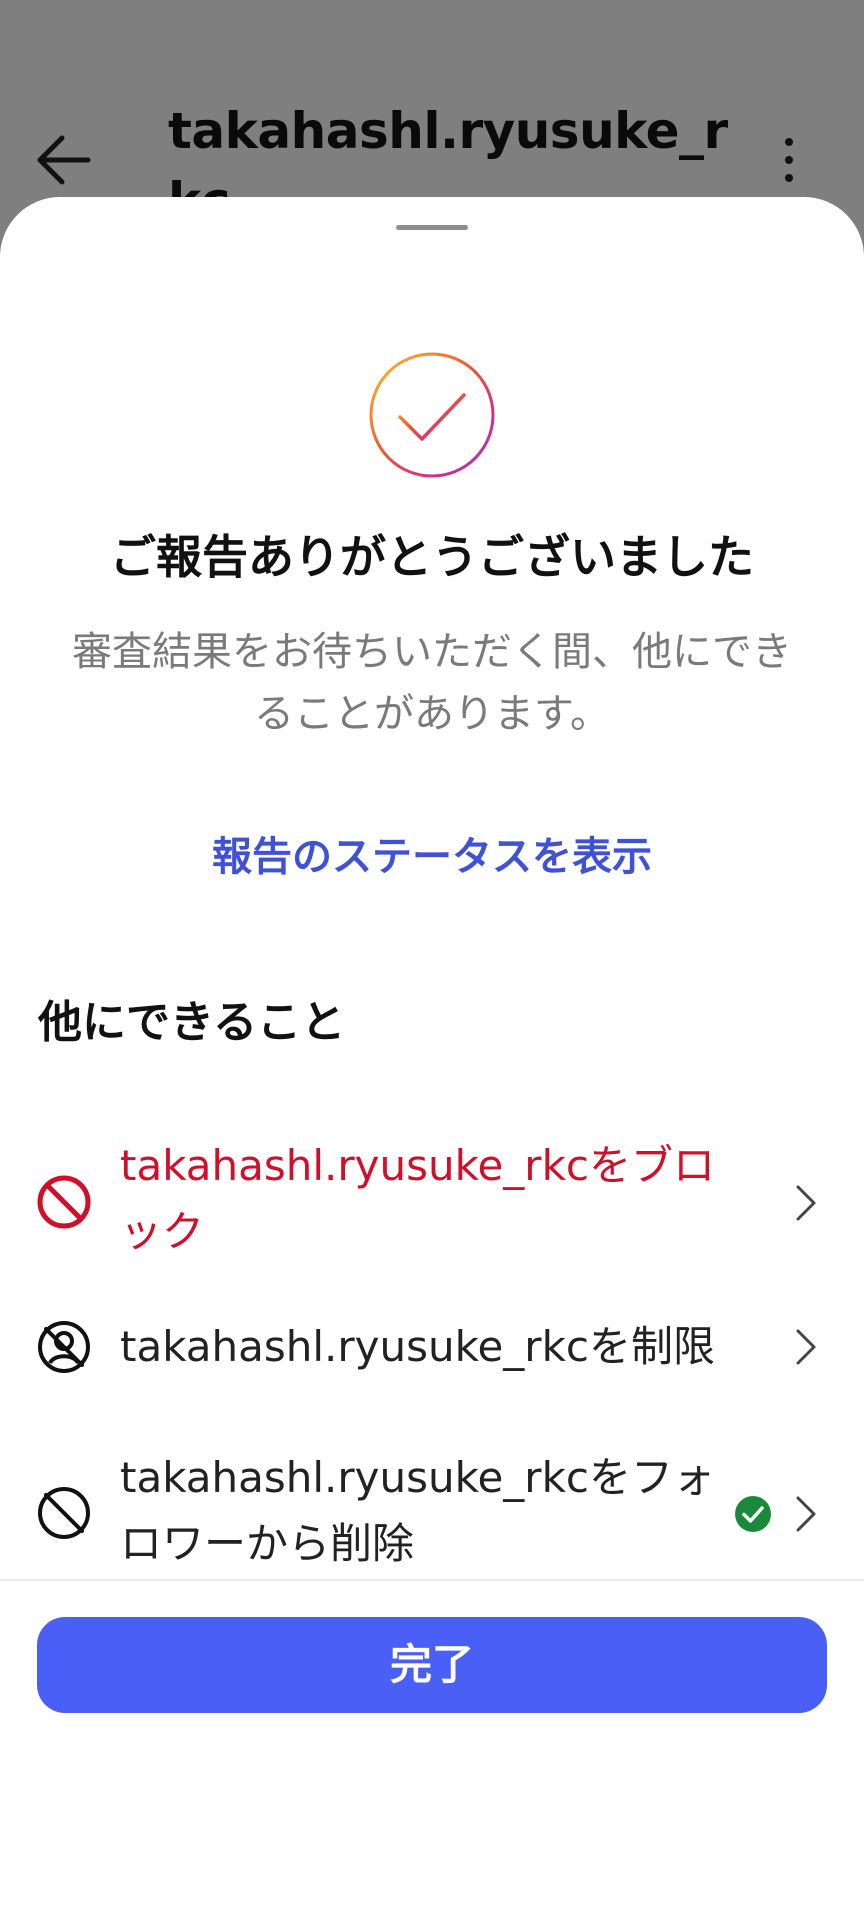  I want to click on remove-follower-icon, so click(64, 1513).